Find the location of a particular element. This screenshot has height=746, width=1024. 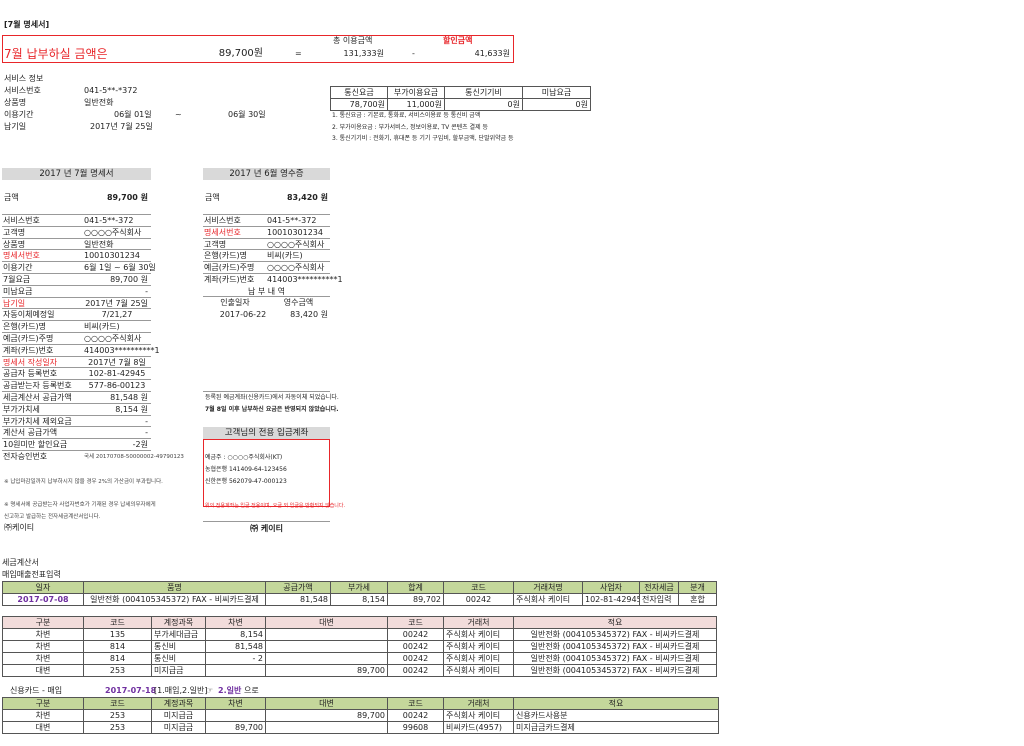

card-option: [1.매입,2.일반] is located at coordinates (181, 690).